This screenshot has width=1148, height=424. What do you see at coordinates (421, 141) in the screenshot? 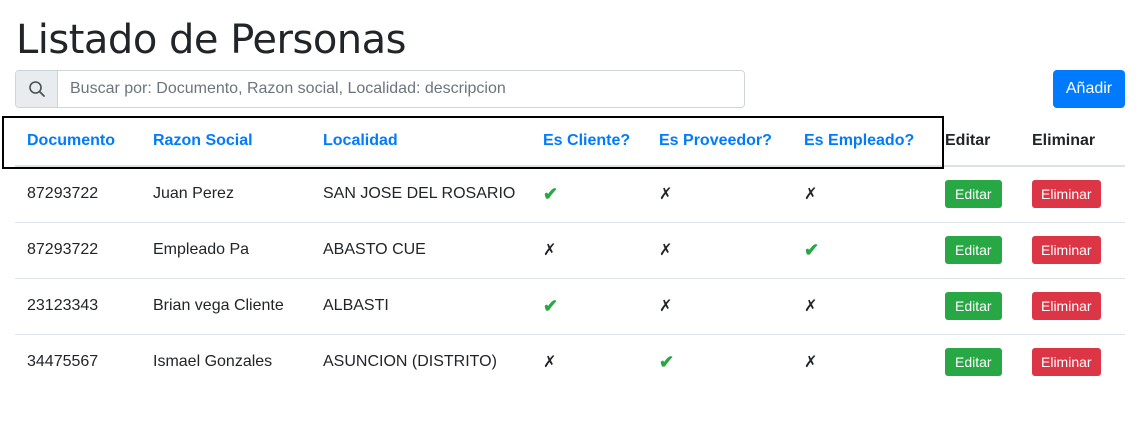
I see `header-localidad: Localidad` at bounding box center [421, 141].